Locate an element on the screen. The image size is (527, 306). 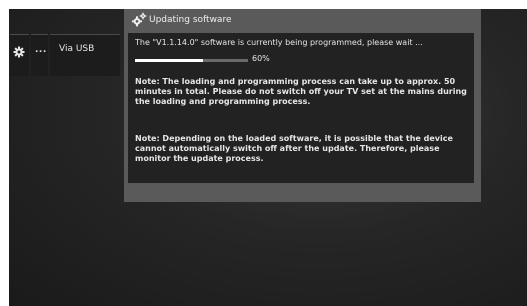
via-usb-label: Via USB is located at coordinates (77, 49).